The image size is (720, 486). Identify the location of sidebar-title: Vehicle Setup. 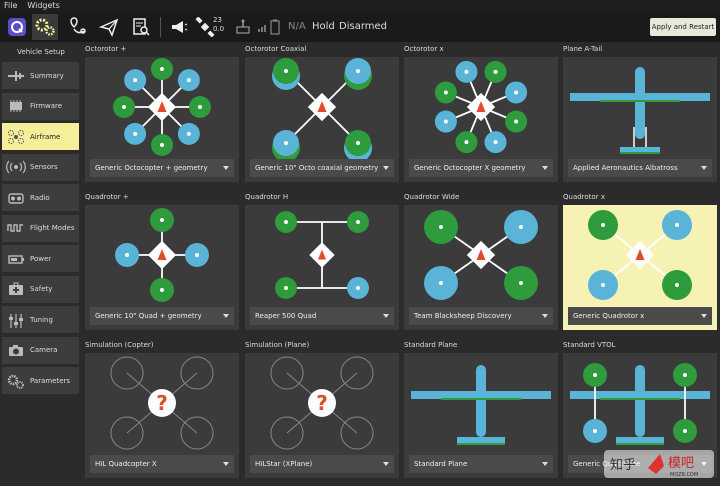
(41, 52).